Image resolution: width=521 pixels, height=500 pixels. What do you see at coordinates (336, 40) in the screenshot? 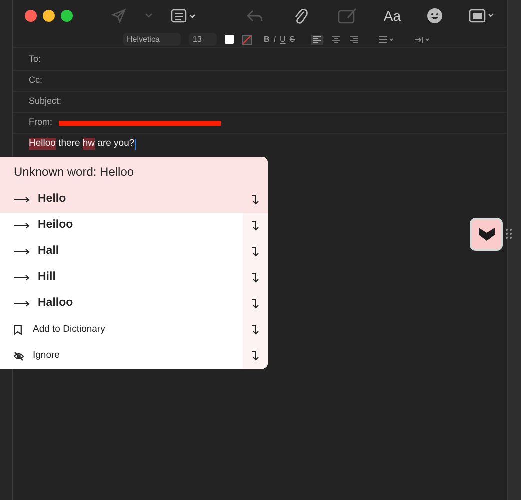
I see `align-center-icon` at bounding box center [336, 40].